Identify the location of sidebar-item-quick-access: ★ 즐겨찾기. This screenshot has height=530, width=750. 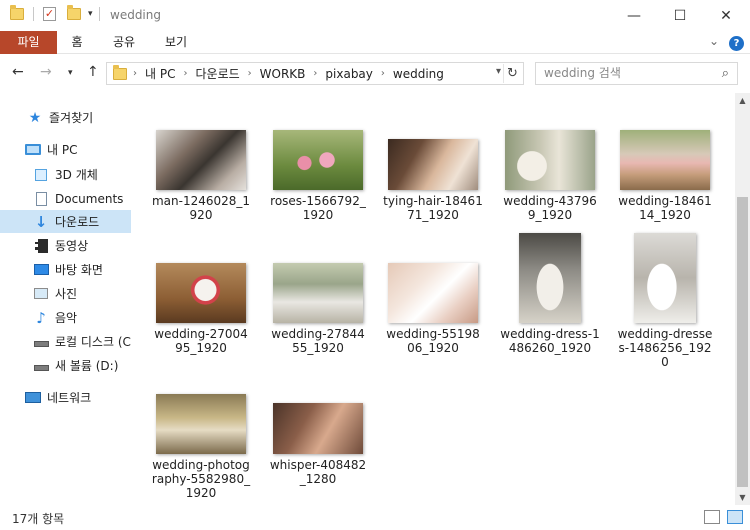
(65, 117).